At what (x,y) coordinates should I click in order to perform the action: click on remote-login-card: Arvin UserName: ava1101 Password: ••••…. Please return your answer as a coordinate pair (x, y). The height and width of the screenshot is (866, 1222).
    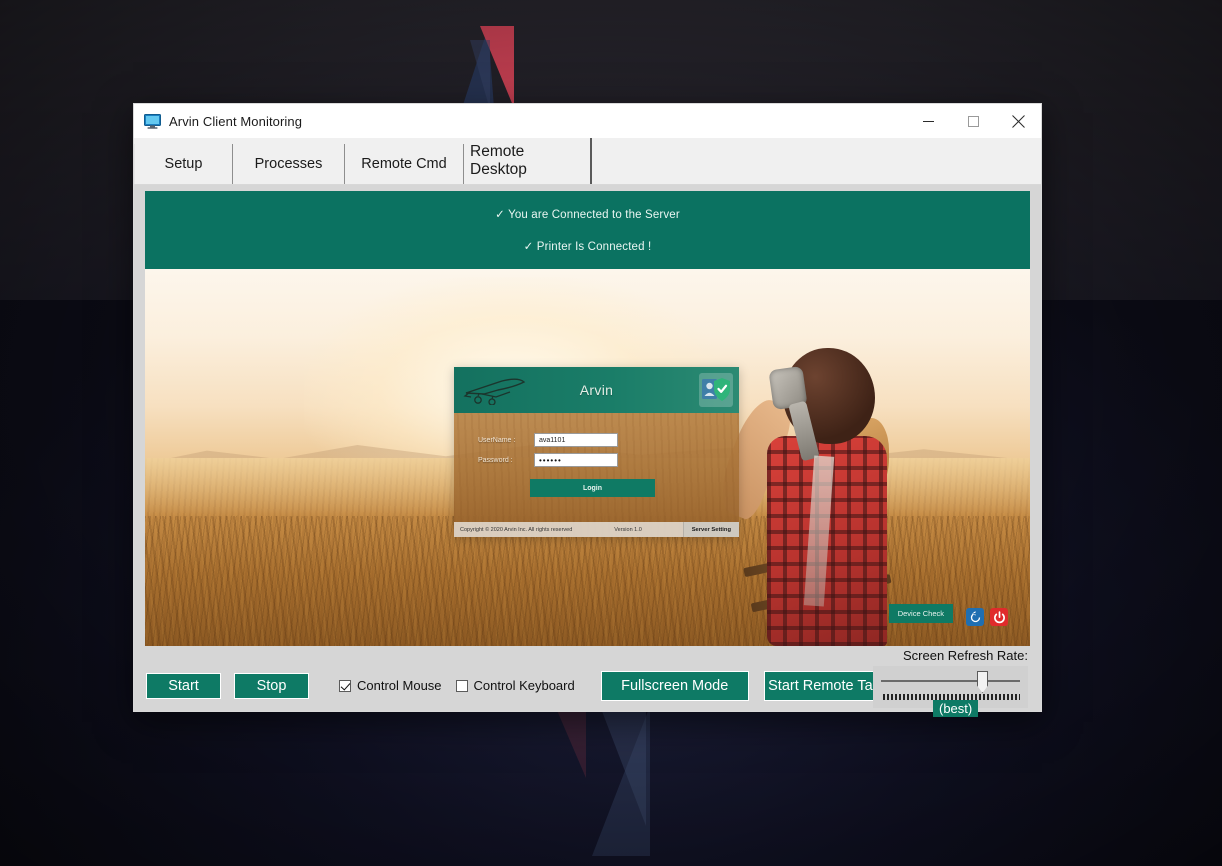
    Looking at the image, I should click on (596, 452).